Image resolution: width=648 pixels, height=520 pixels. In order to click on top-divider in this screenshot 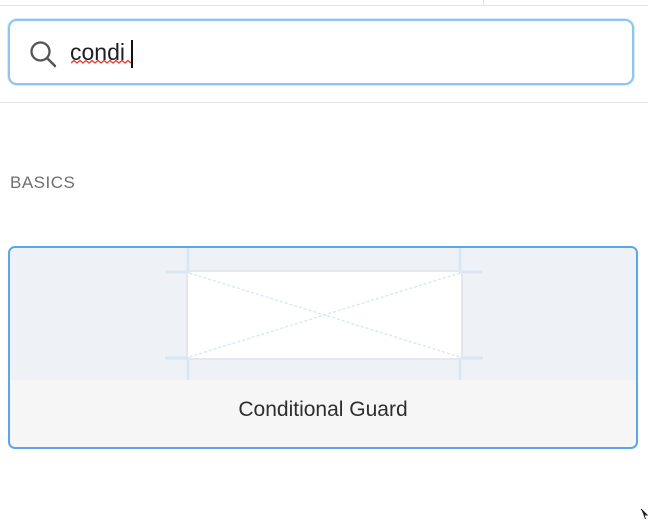, I will do `click(483, 2)`.